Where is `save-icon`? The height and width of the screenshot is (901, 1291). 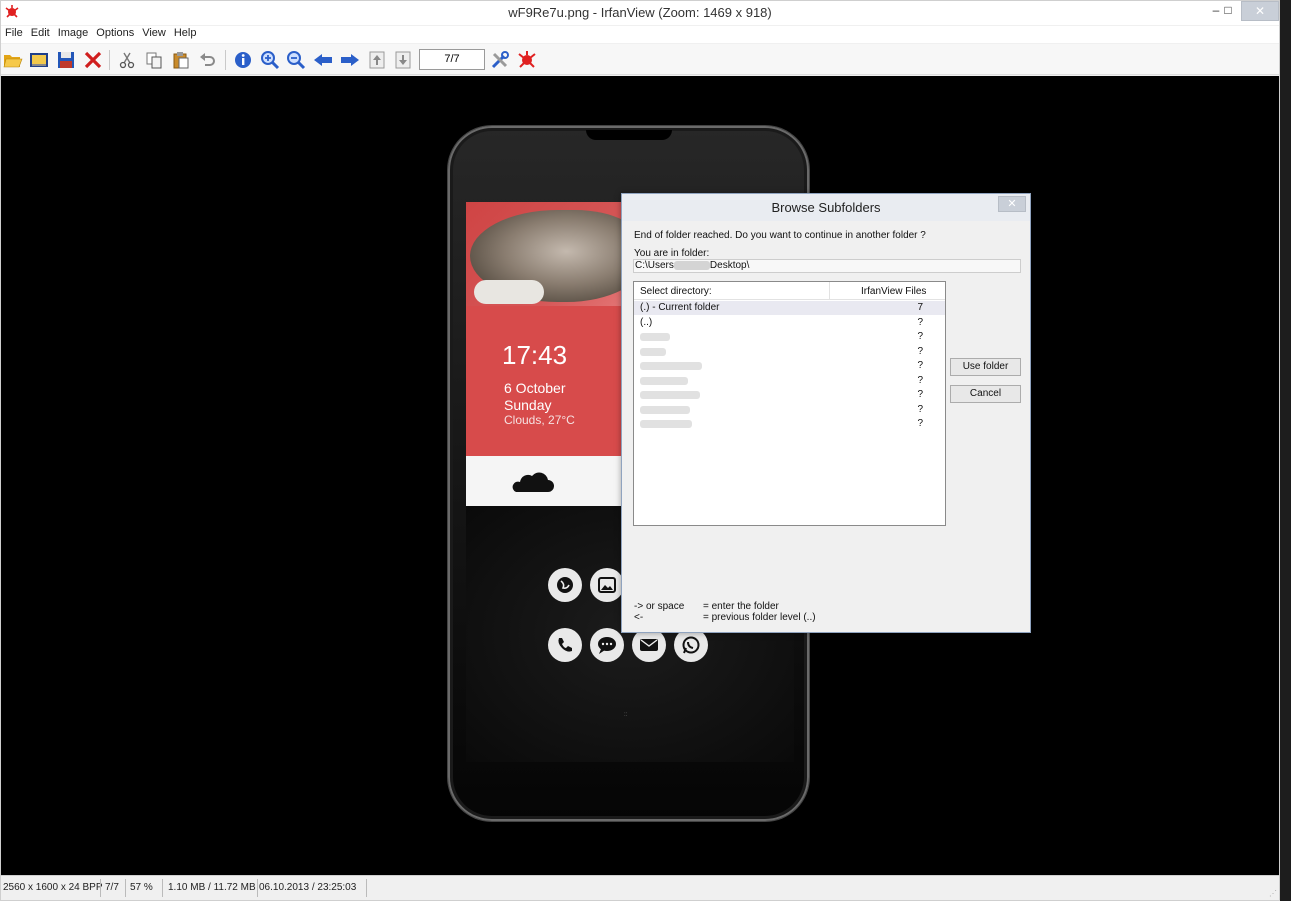
save-icon is located at coordinates (66, 60).